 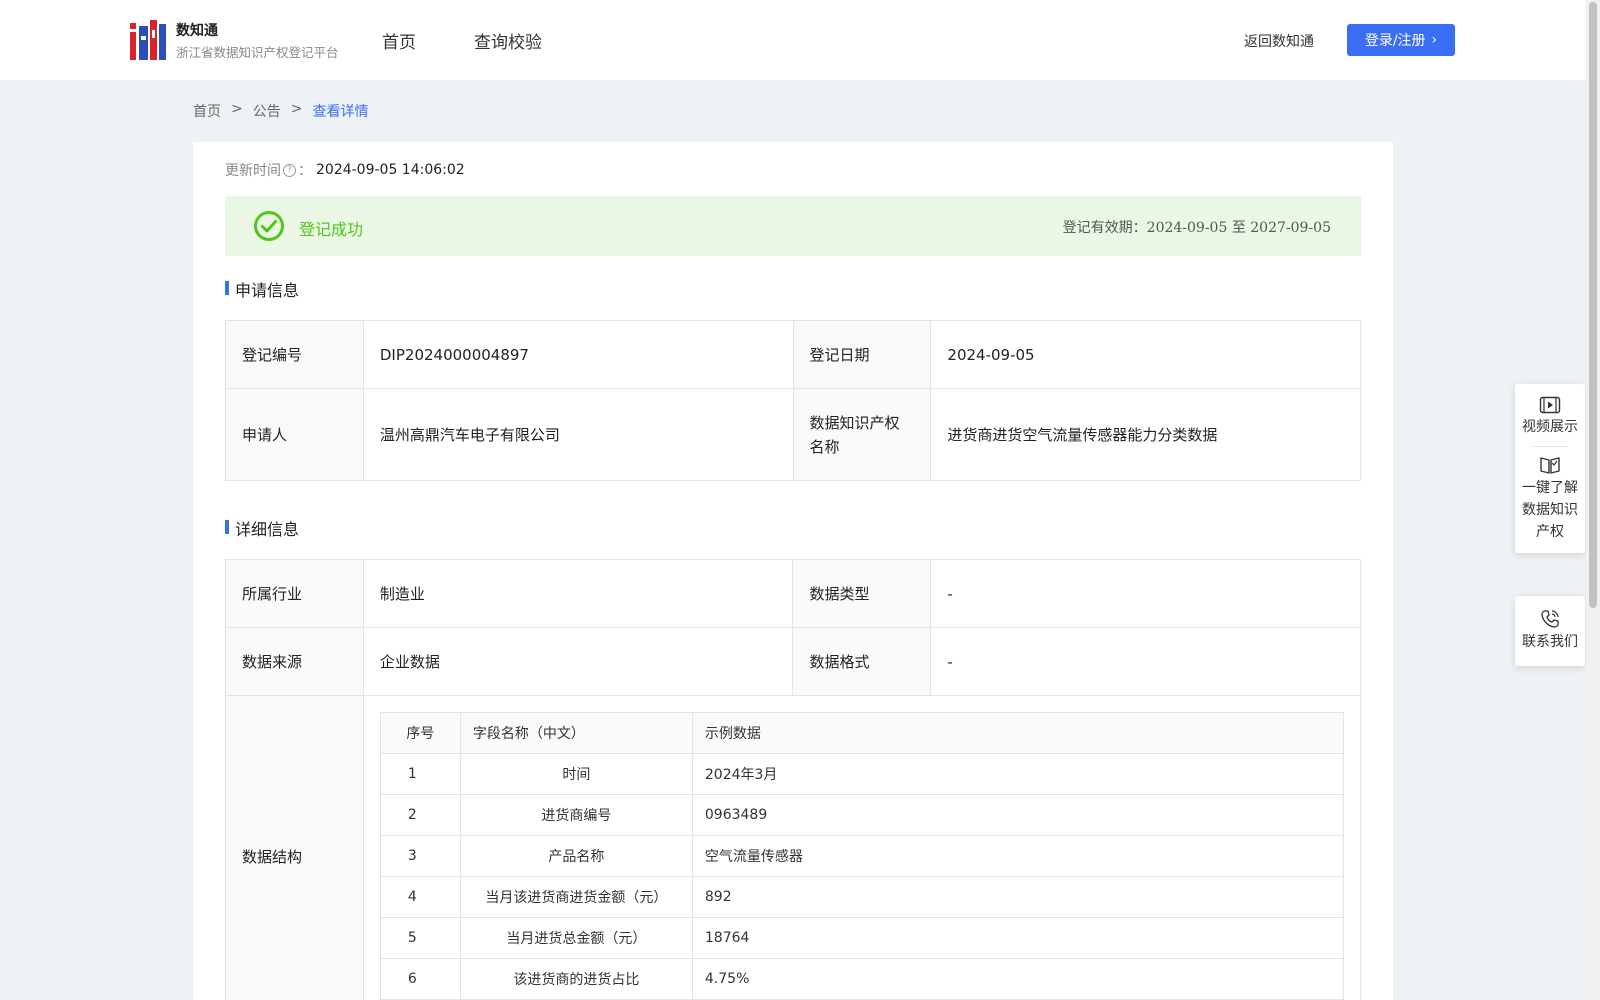 I want to click on data-type-label: 数据类型, so click(x=862, y=593).